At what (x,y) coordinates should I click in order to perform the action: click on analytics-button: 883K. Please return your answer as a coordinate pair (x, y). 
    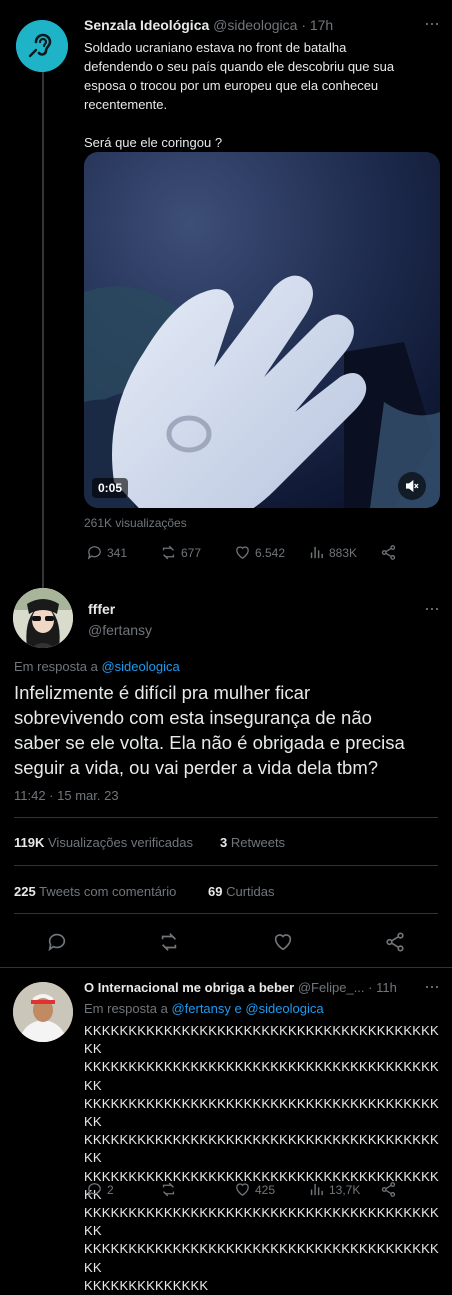
    Looking at the image, I should click on (332, 552).